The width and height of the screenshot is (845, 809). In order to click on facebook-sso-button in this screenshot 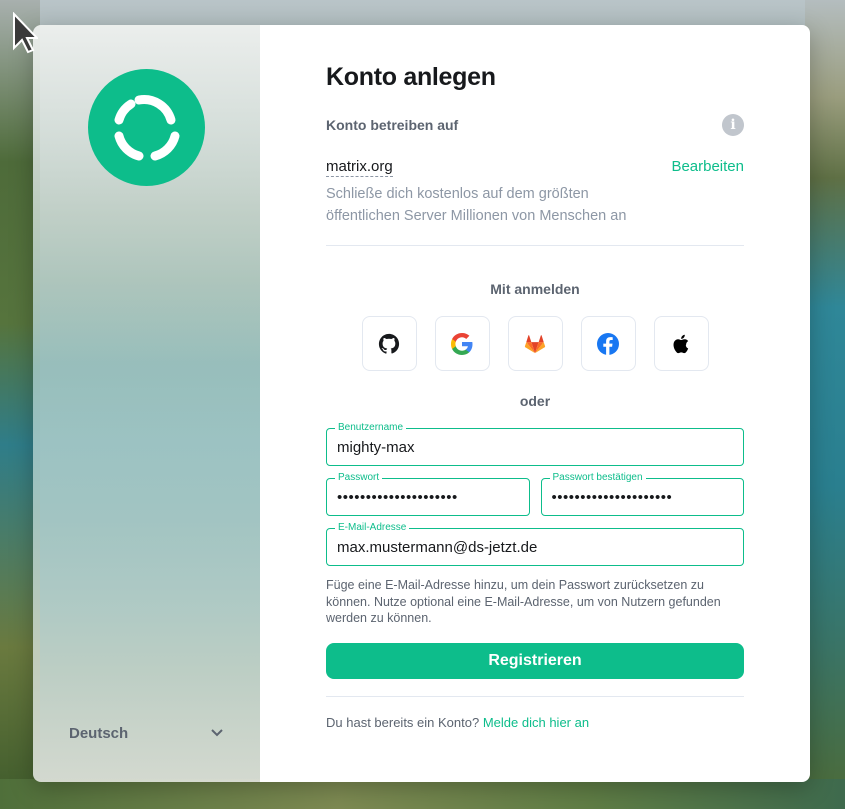, I will do `click(608, 343)`.